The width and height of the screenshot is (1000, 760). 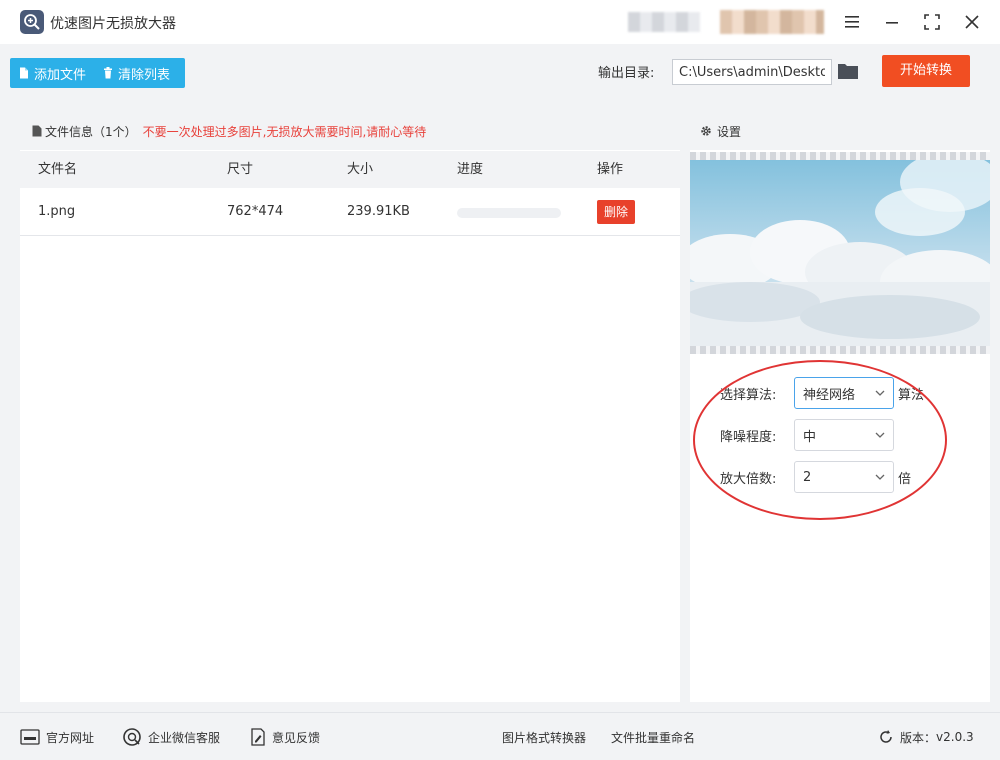 What do you see at coordinates (852, 22) in the screenshot?
I see `menu-icon` at bounding box center [852, 22].